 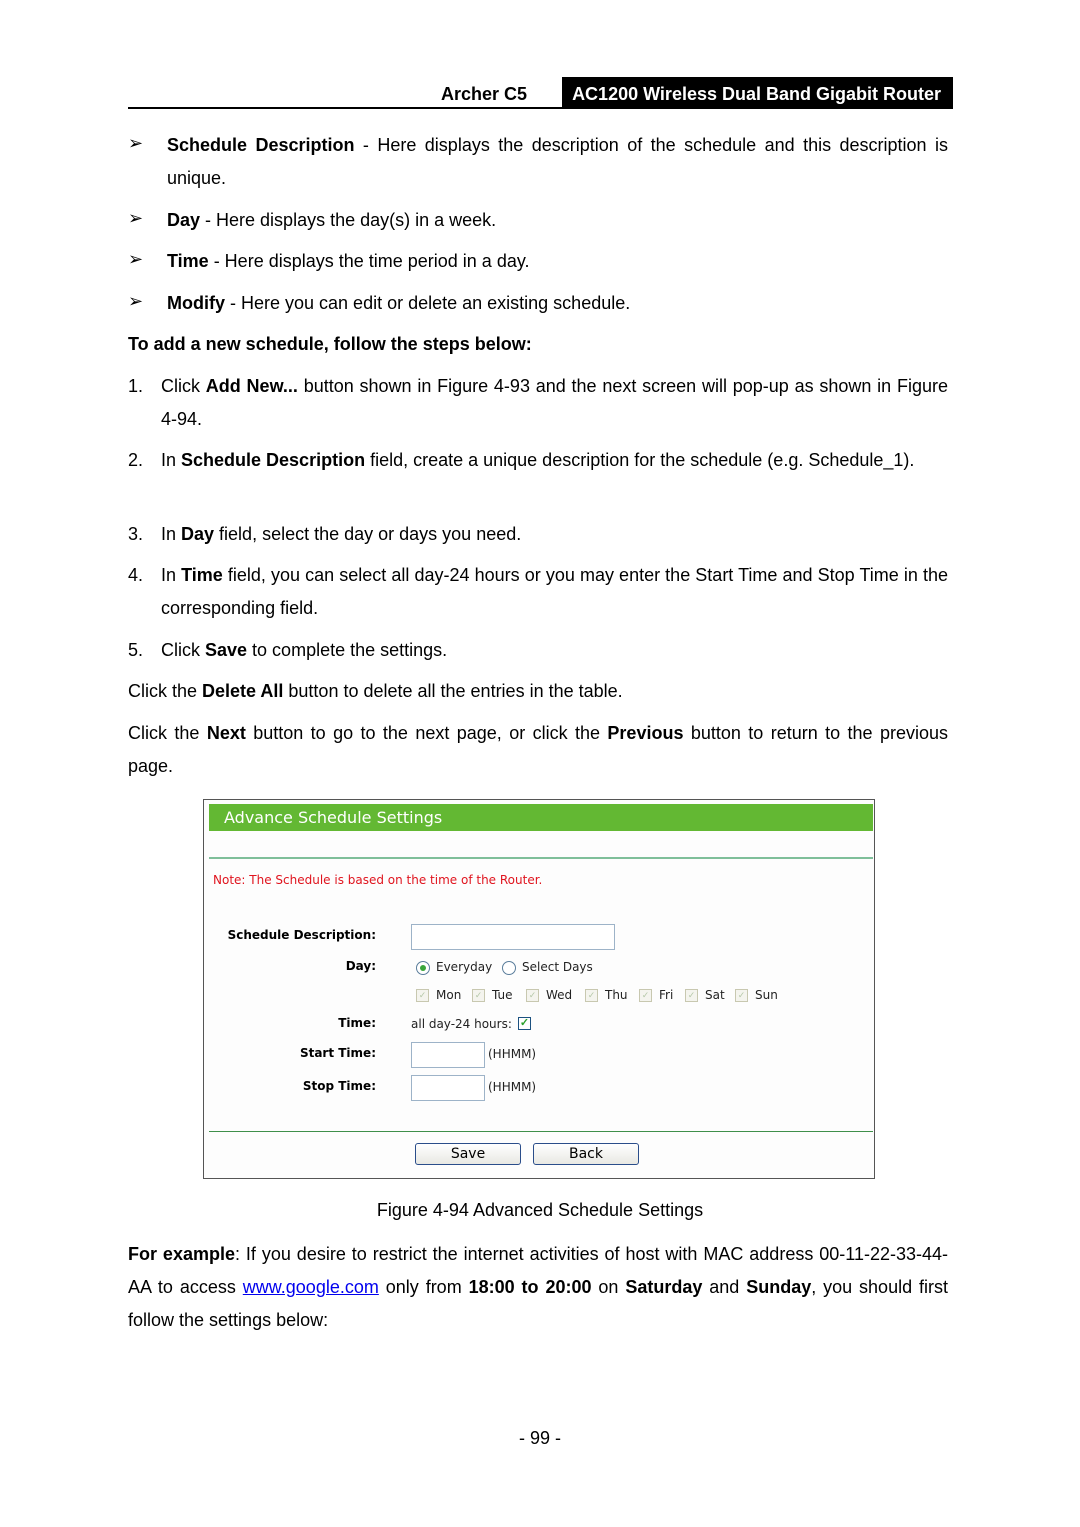 I want to click on back-button: Back, so click(x=586, y=1154).